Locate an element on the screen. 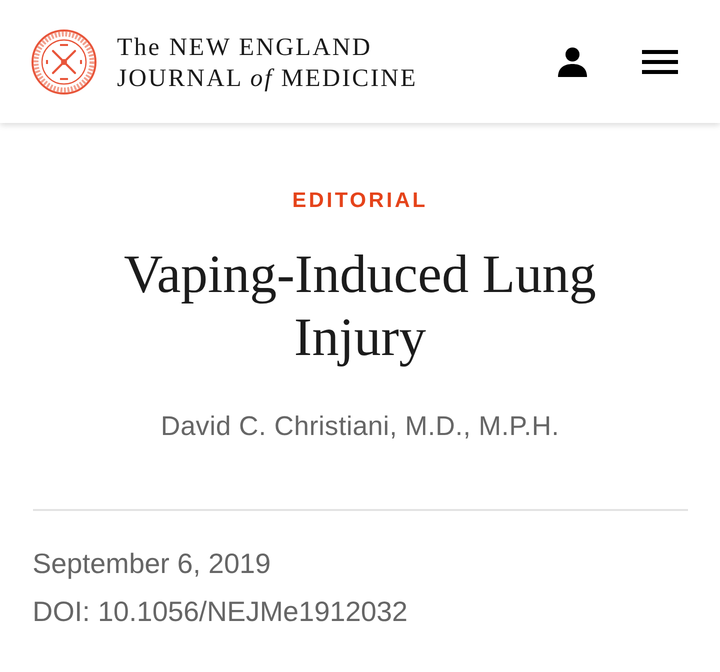 This screenshot has height=672, width=720. menu-icon is located at coordinates (660, 62).